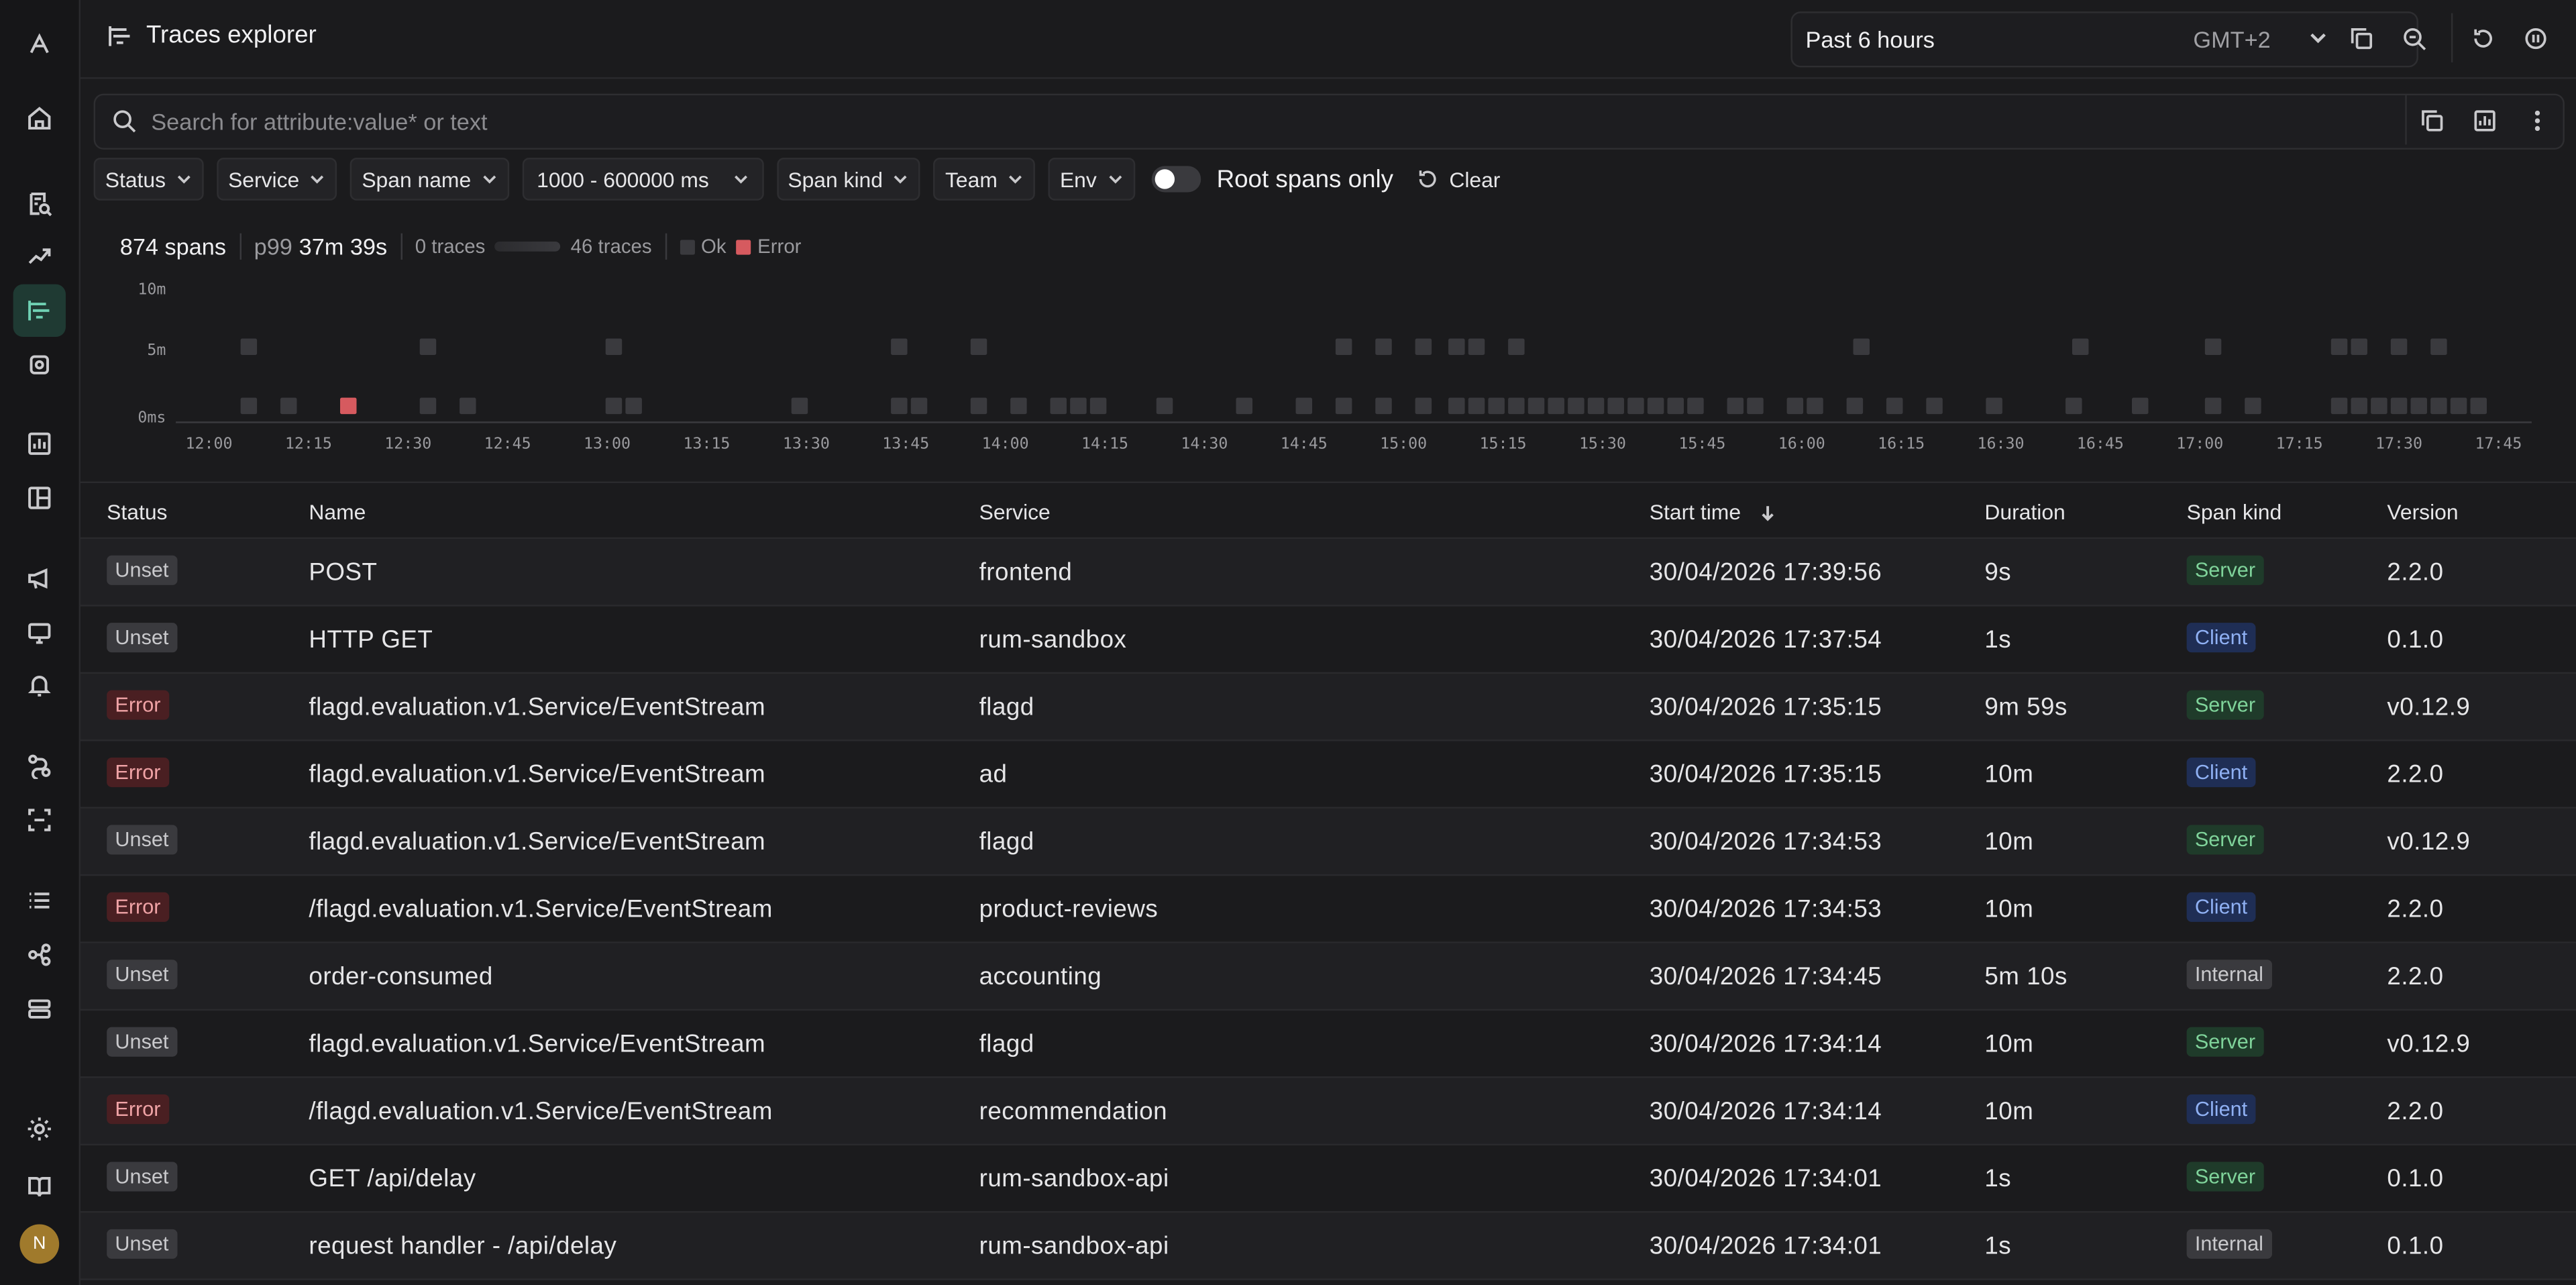 This screenshot has width=2576, height=1285. What do you see at coordinates (1091, 179) in the screenshot?
I see `filter-env: Env` at bounding box center [1091, 179].